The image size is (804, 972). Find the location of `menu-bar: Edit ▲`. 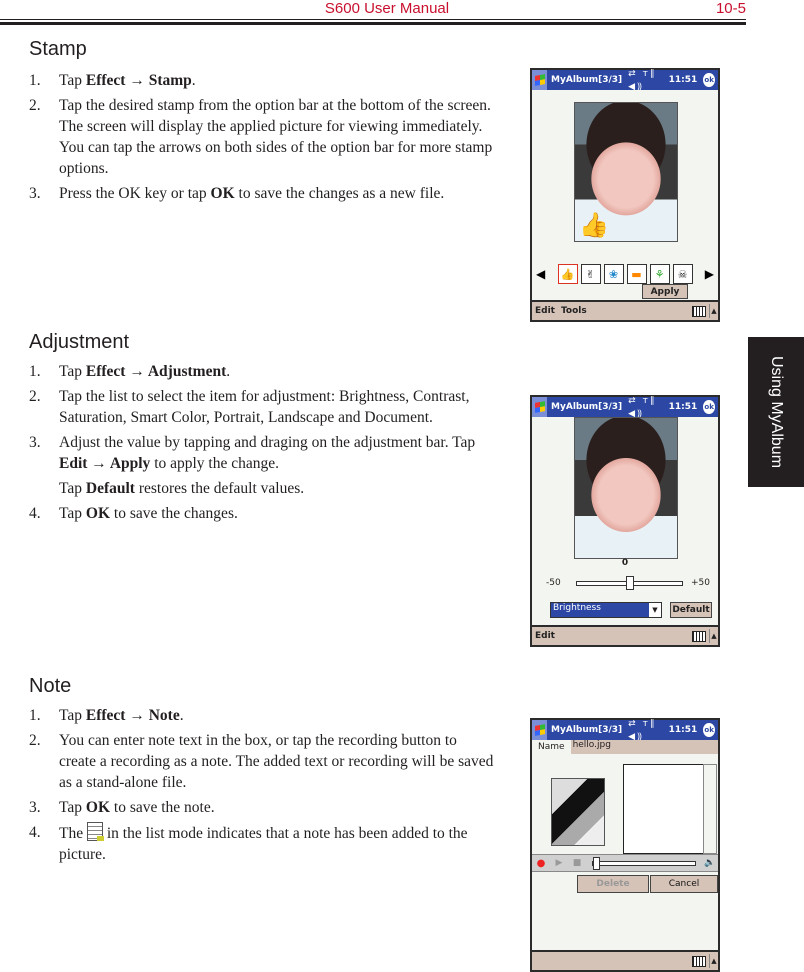

menu-bar: Edit ▲ is located at coordinates (625, 635).